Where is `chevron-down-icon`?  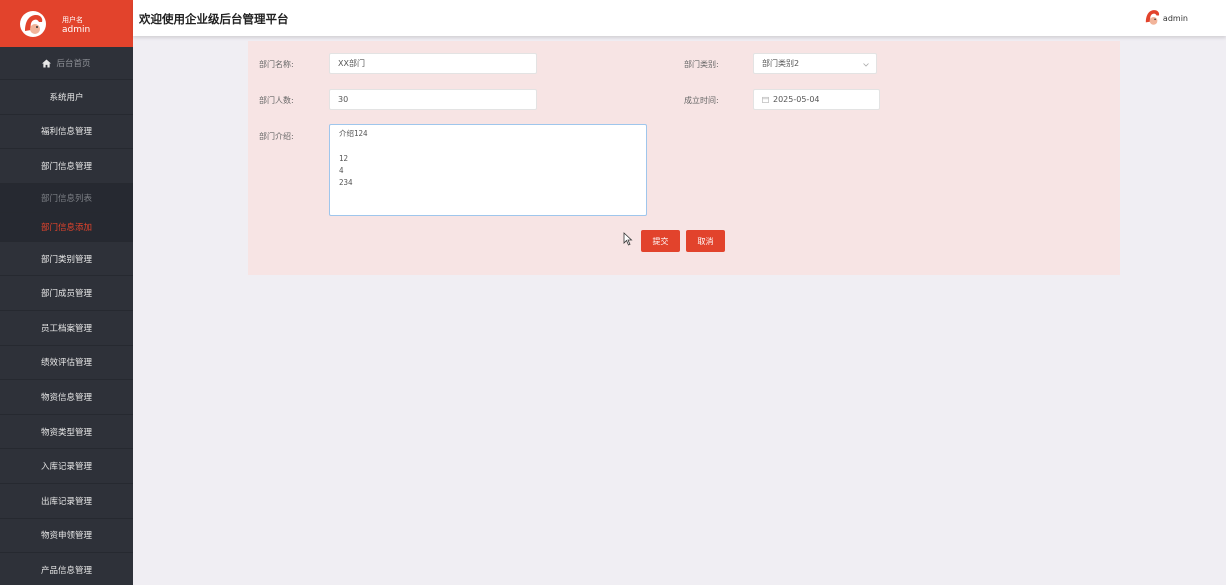 chevron-down-icon is located at coordinates (866, 65).